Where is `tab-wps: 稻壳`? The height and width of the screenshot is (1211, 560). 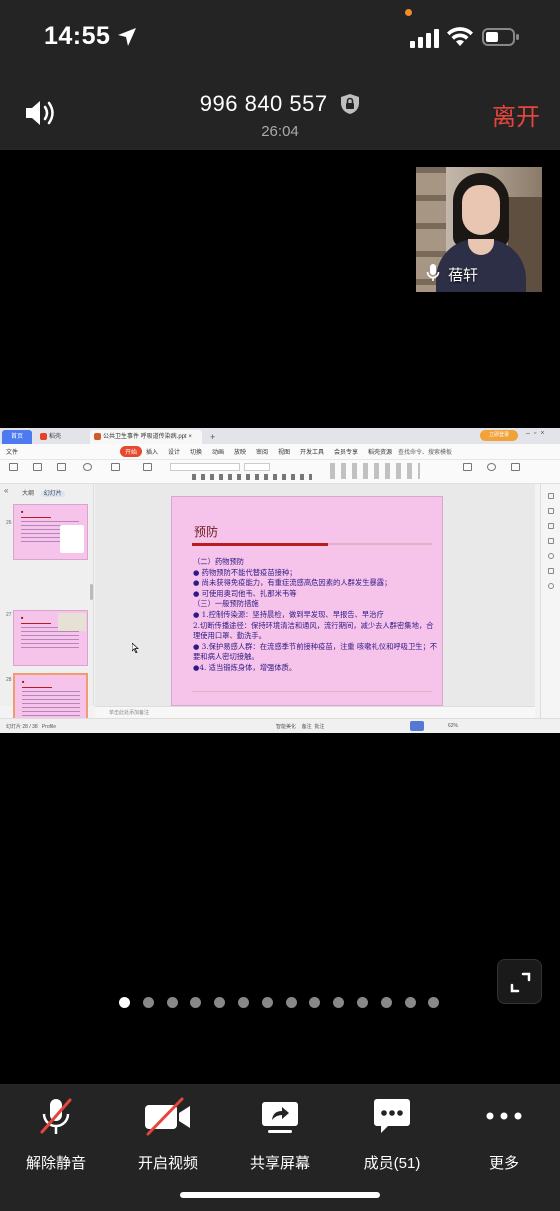 tab-wps: 稻壳 is located at coordinates (61, 437).